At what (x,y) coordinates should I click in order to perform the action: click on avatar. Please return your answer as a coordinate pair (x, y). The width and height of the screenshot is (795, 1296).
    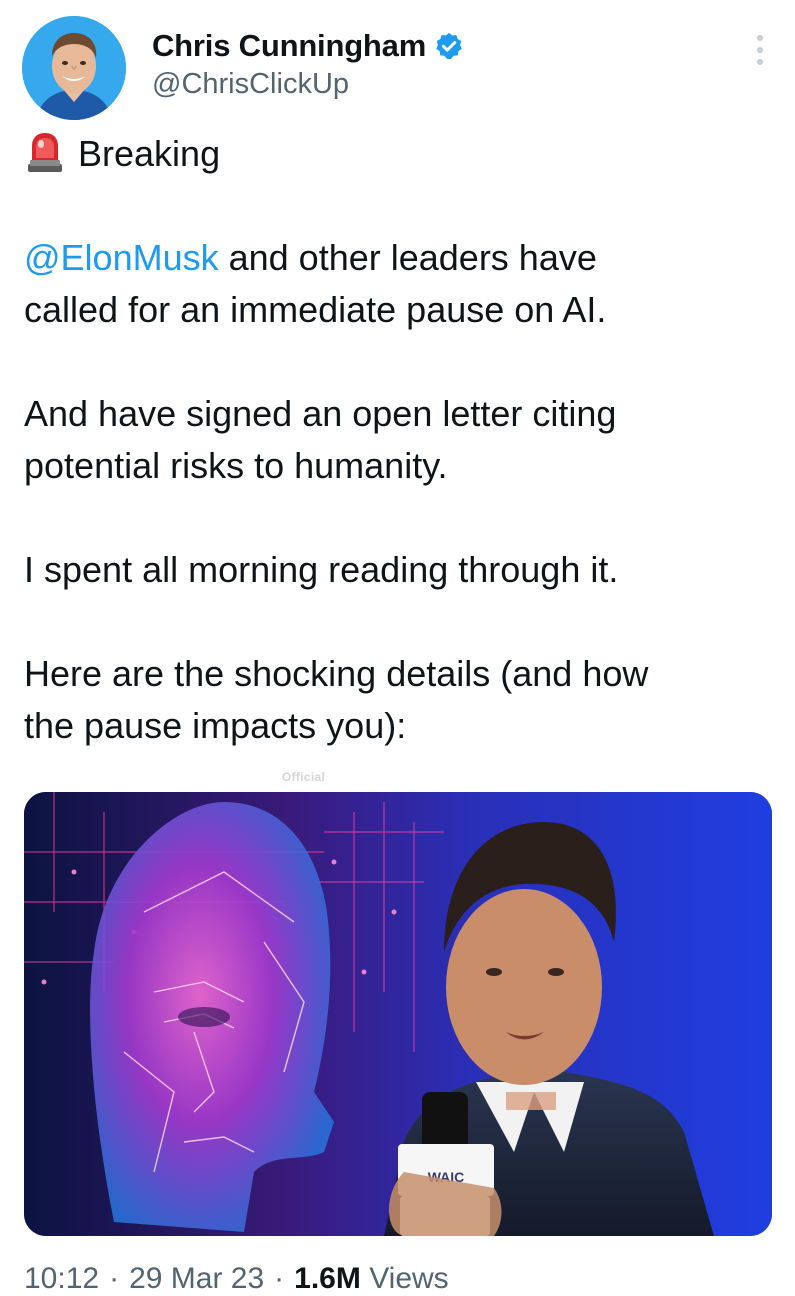
    Looking at the image, I should click on (74, 68).